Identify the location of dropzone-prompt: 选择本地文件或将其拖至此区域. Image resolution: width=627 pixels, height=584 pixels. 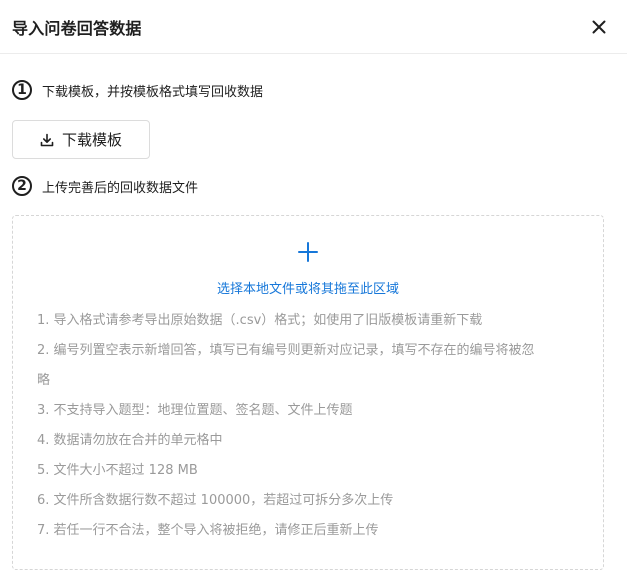
(308, 287).